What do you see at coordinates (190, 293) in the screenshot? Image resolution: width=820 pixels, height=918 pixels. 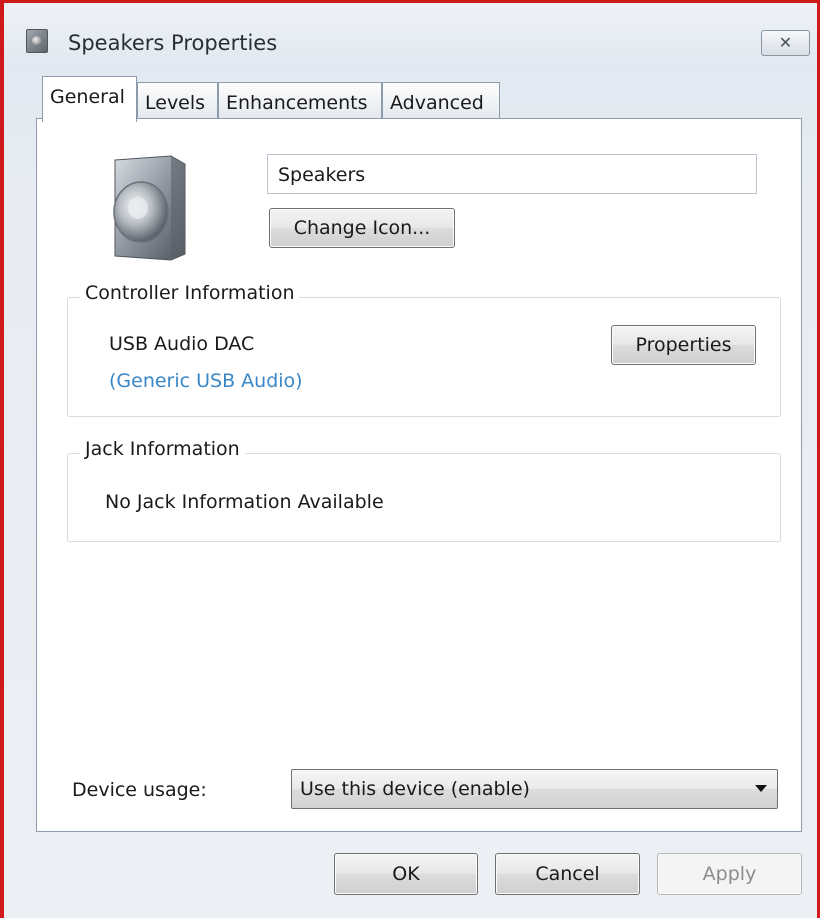 I see `controller-information-legend: Controller Information` at bounding box center [190, 293].